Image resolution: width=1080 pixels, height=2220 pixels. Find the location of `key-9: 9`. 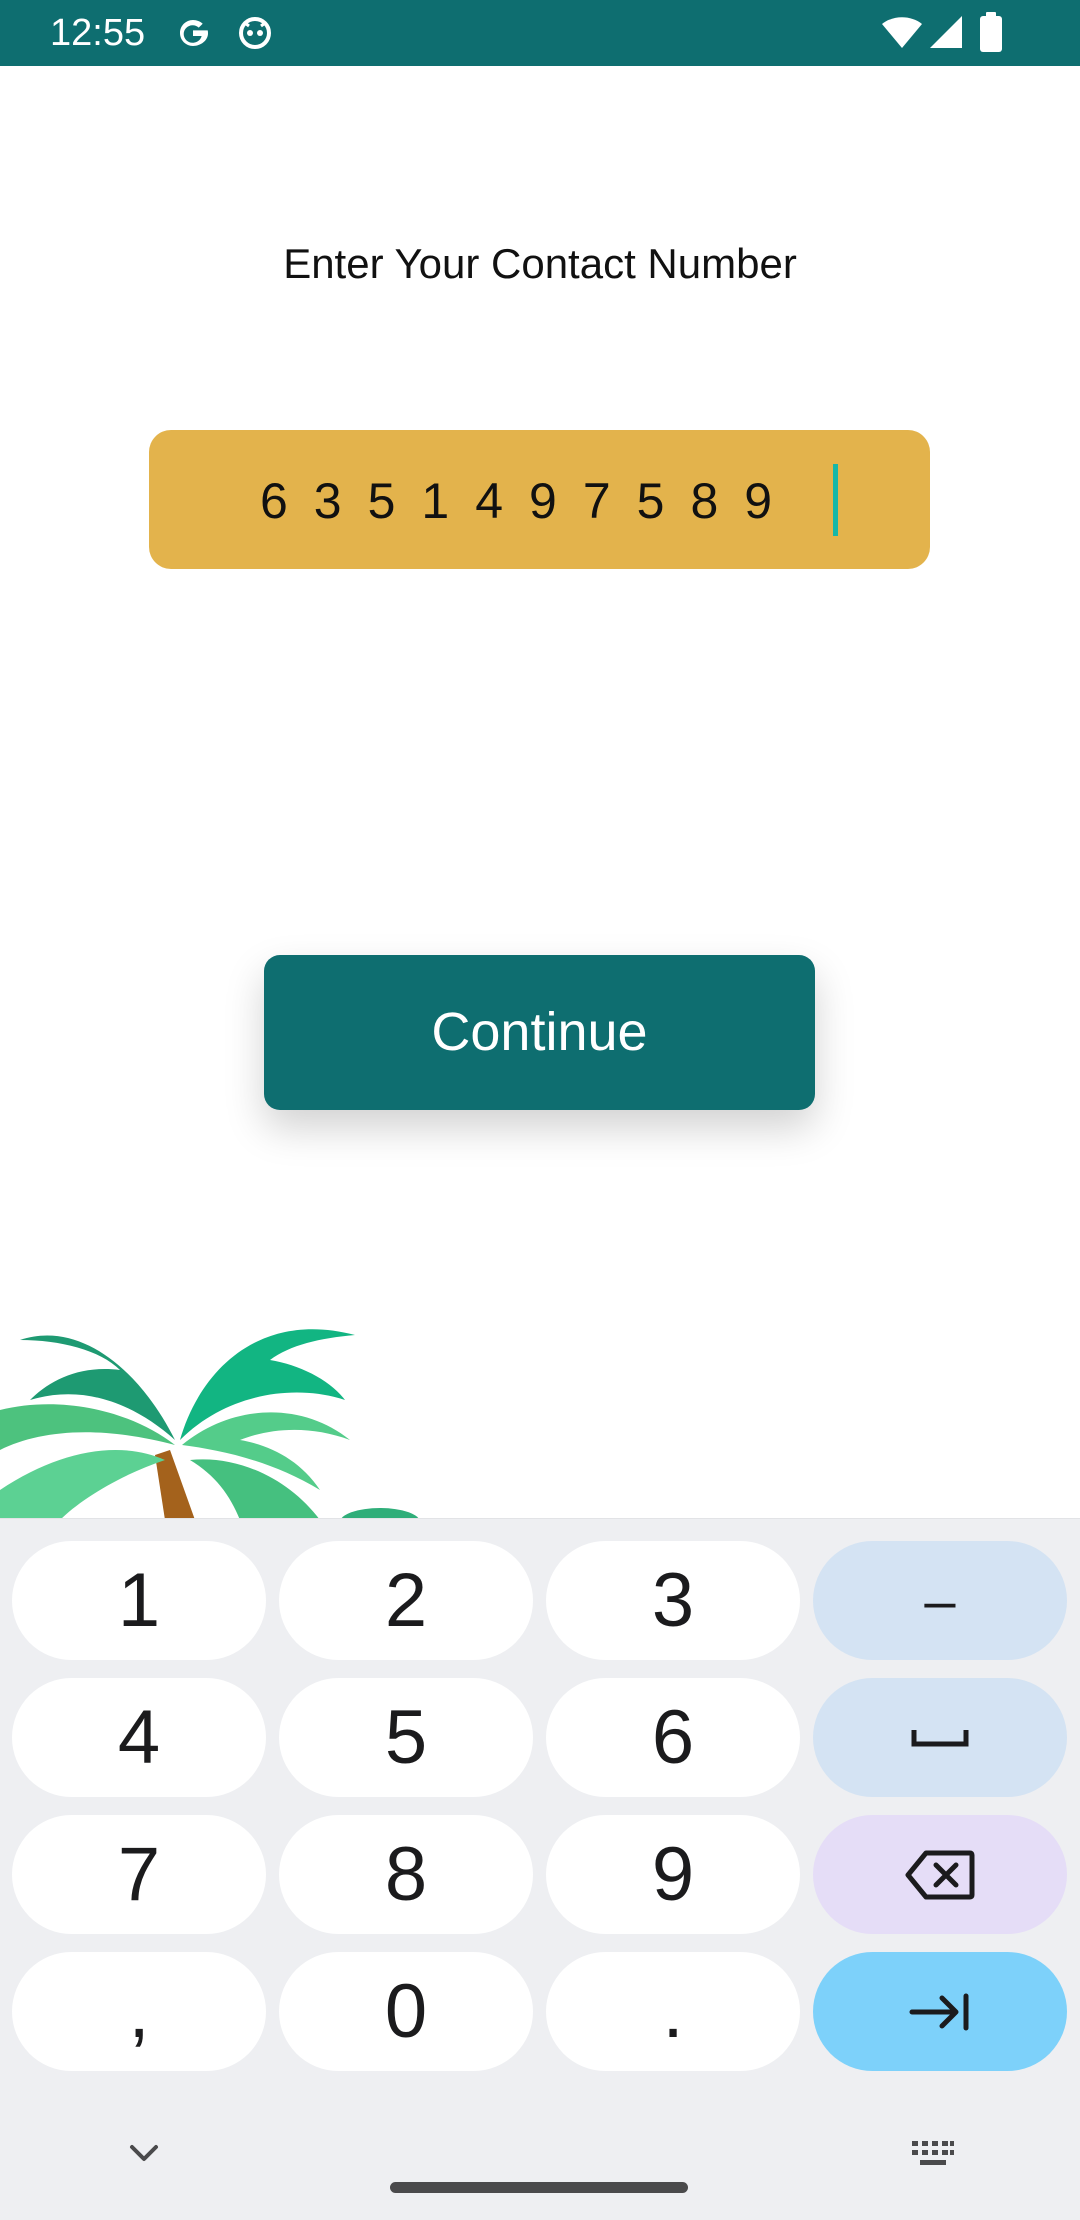

key-9: 9 is located at coordinates (673, 1874).